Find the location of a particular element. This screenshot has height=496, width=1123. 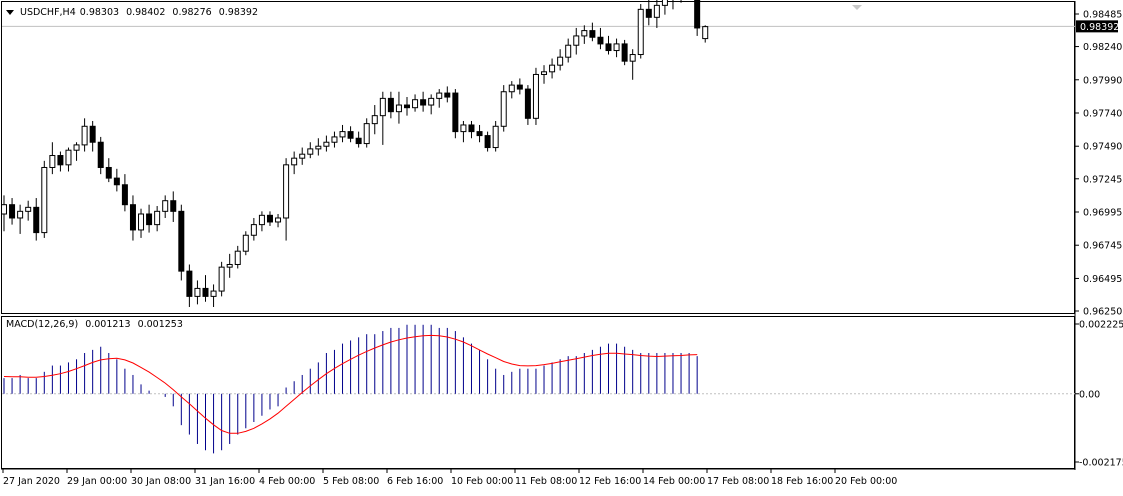

price-tick-label: 0.96495 is located at coordinates (1102, 279).